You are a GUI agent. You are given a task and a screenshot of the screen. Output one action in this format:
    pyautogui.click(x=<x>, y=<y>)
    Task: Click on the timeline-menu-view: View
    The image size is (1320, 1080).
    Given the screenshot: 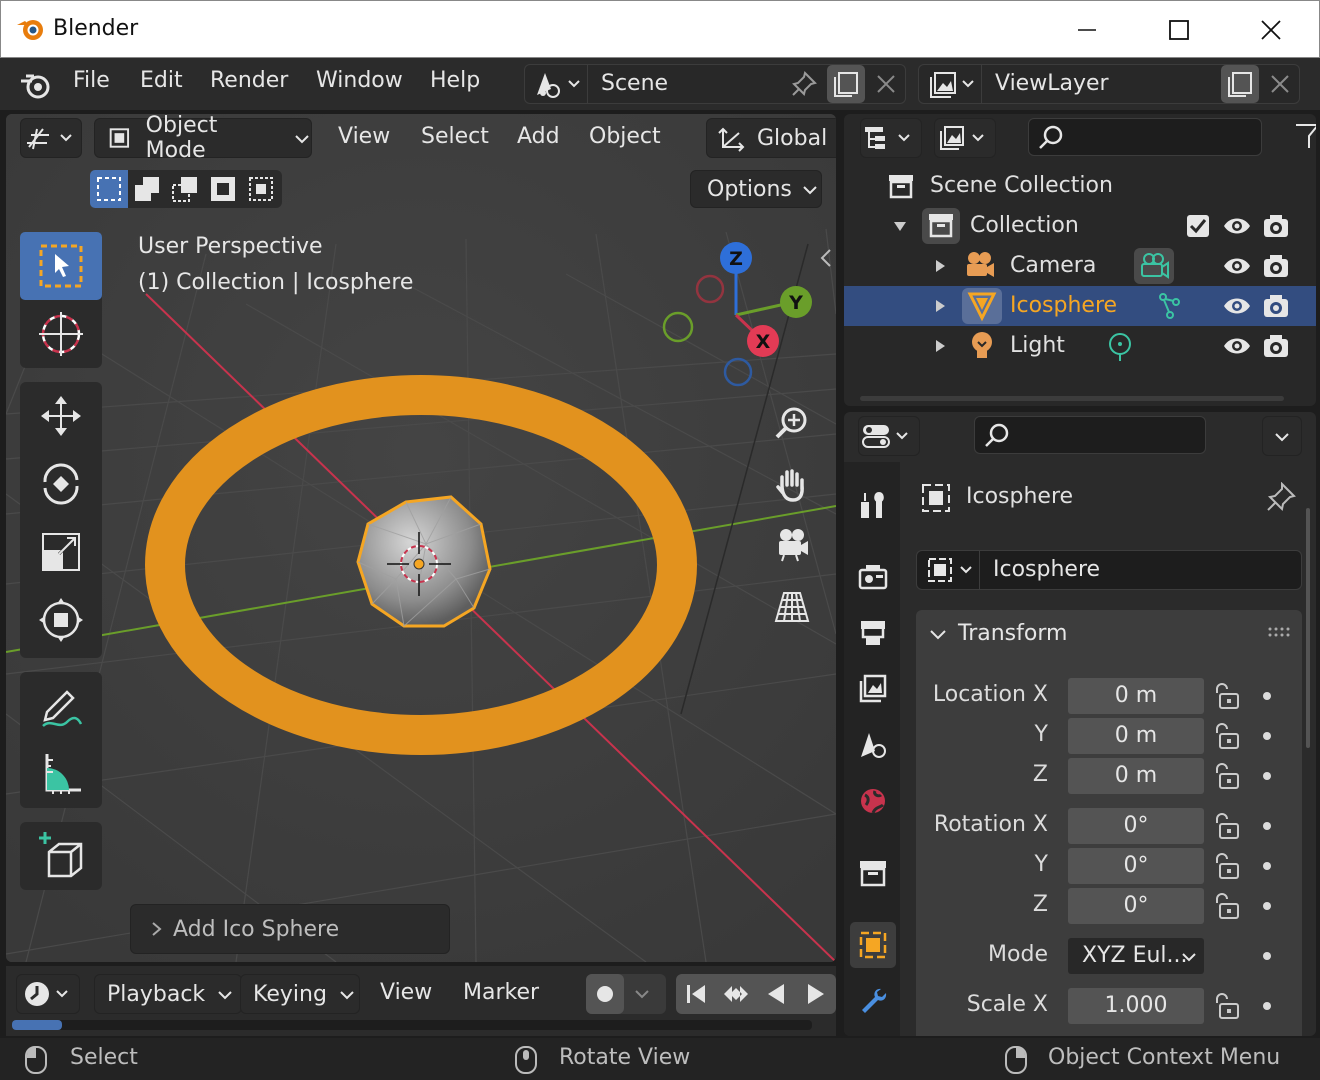 What is the action you would take?
    pyautogui.click(x=406, y=992)
    